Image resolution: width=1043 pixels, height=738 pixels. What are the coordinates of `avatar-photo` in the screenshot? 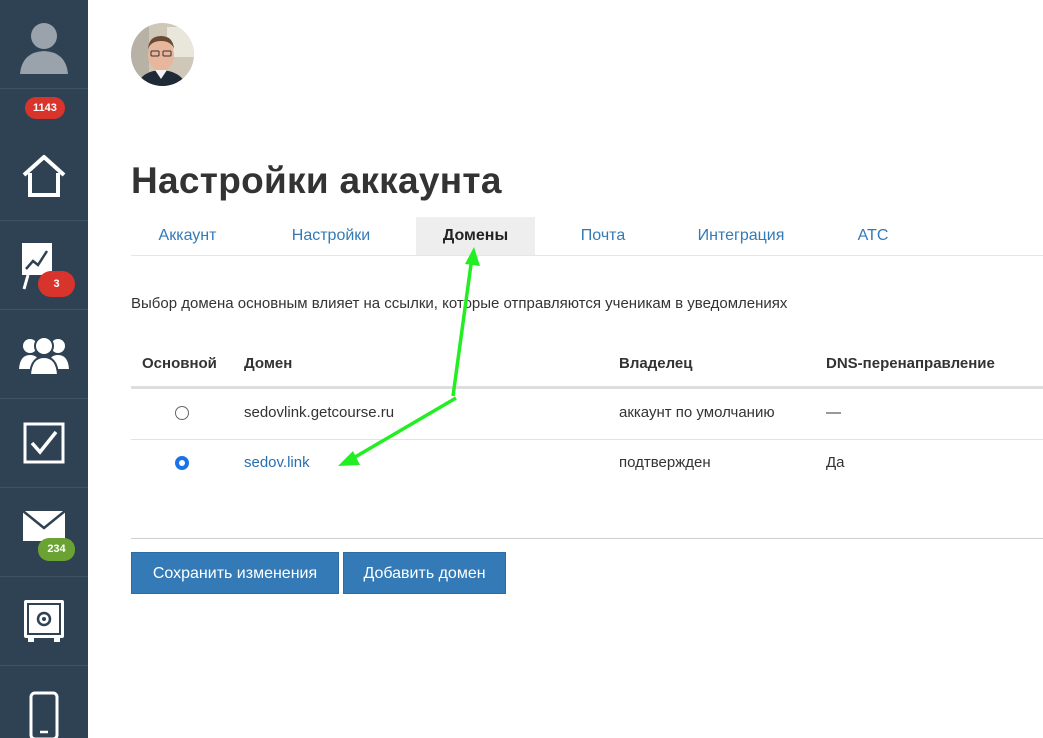 It's located at (162, 54).